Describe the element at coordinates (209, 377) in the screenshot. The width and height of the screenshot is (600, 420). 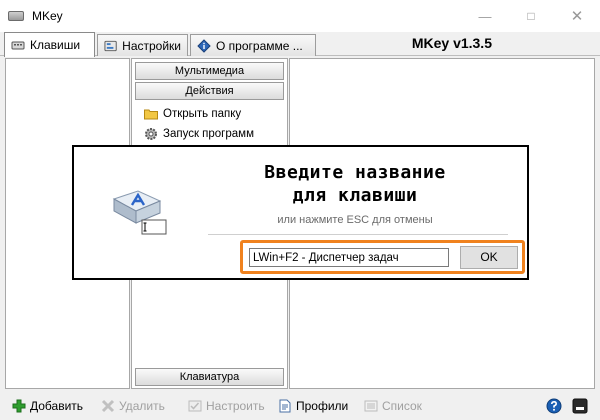
I see `category-keyboard-button: Клавиатура` at that location.